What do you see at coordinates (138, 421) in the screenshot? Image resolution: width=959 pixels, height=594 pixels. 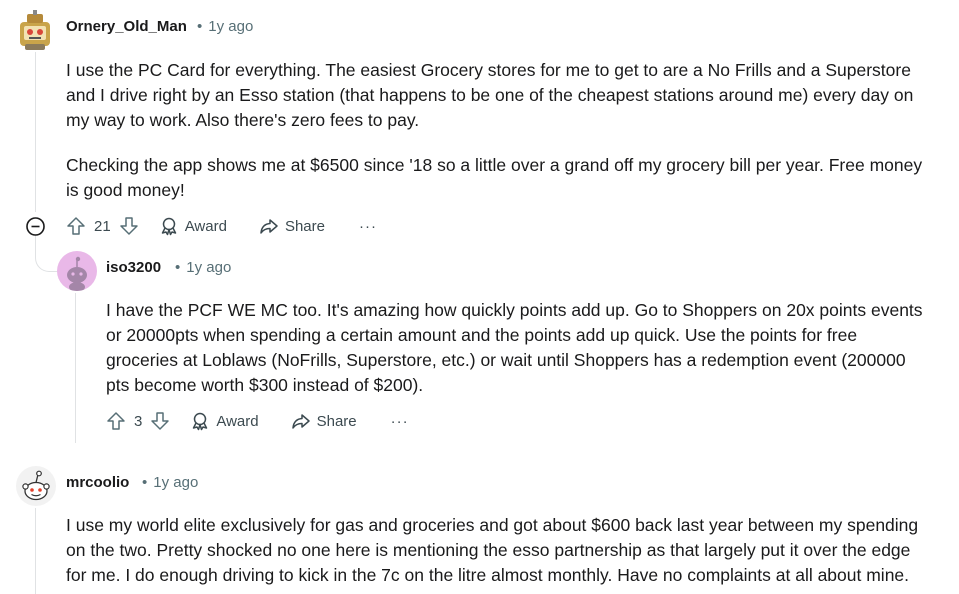 I see `vote-count: 3` at bounding box center [138, 421].